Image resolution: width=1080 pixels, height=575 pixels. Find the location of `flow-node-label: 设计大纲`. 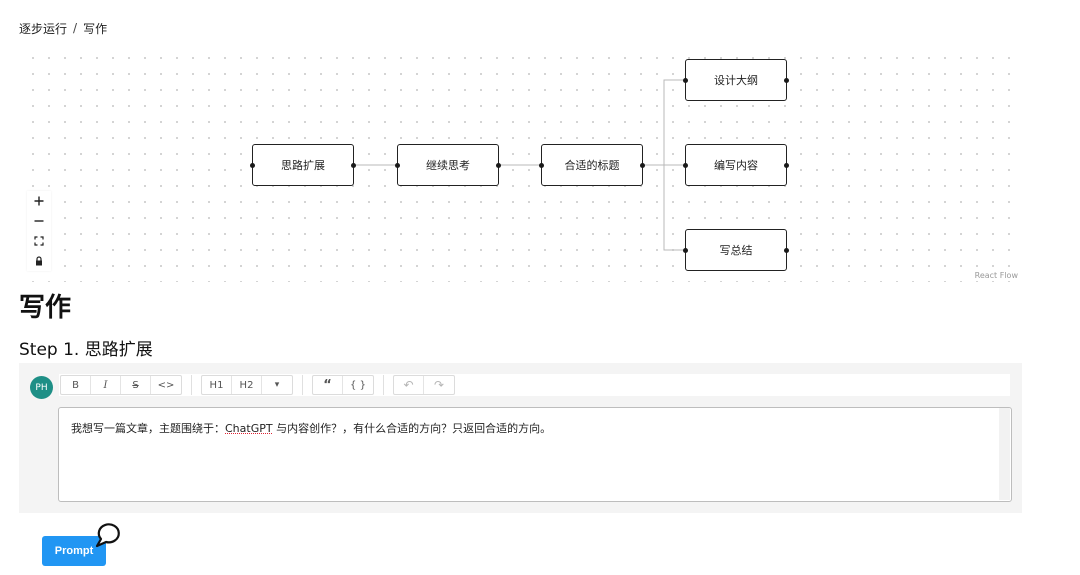

flow-node-label: 设计大纲 is located at coordinates (736, 80).